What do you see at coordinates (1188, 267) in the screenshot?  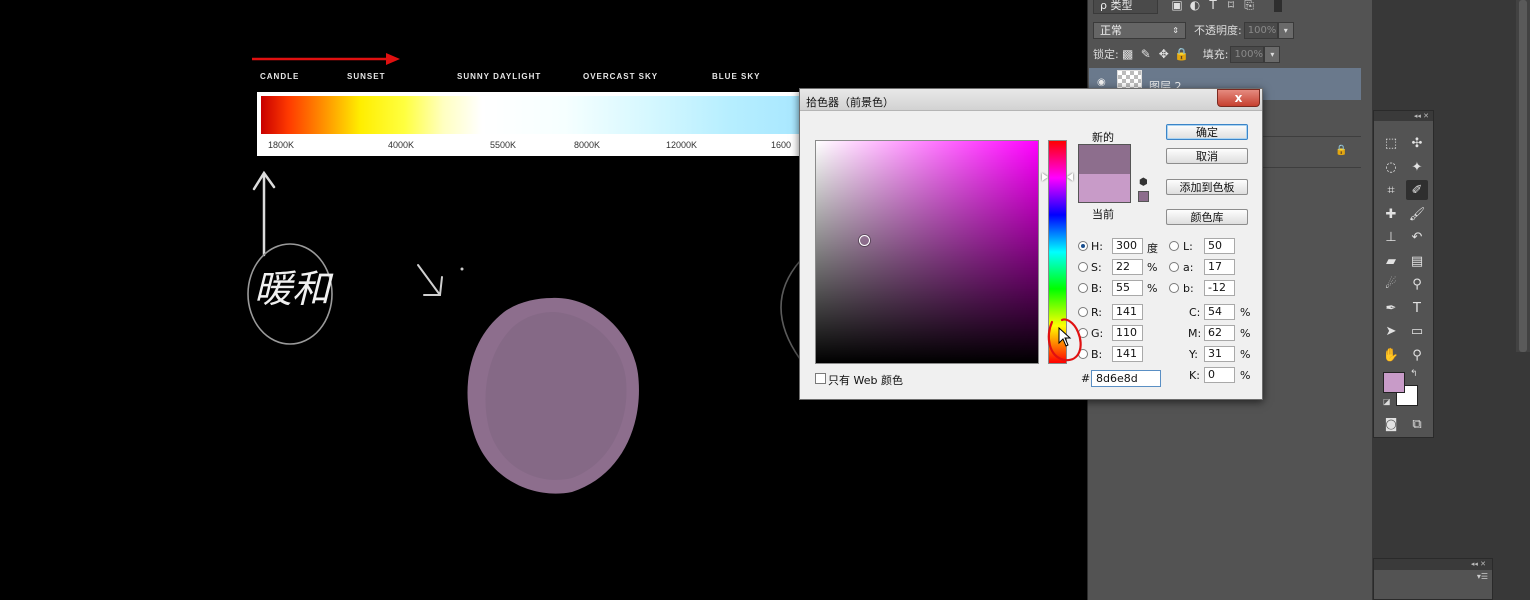 I see `a-channel-label: a:` at bounding box center [1188, 267].